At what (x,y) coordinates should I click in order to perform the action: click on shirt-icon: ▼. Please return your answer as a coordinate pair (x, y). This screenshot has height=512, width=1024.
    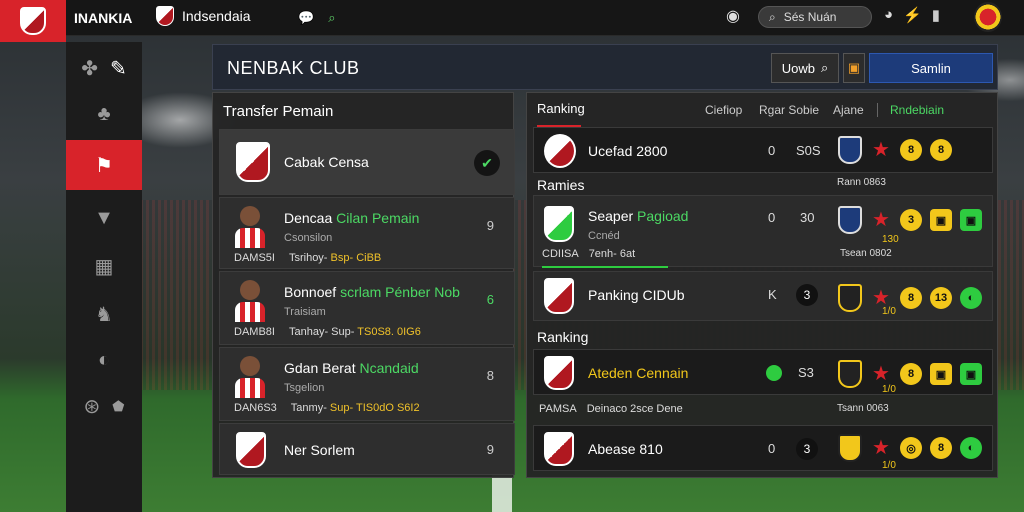
    Looking at the image, I should click on (104, 217).